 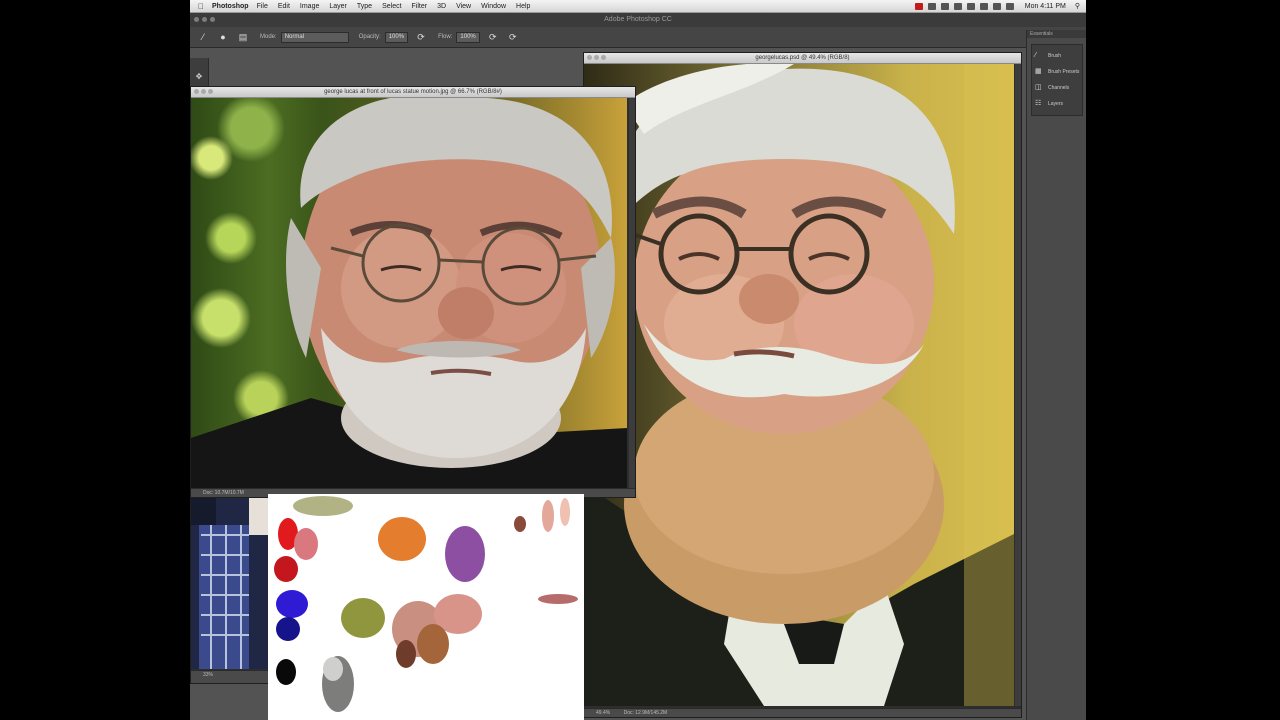 I want to click on panel-channels-label: Channels, so click(x=1059, y=88).